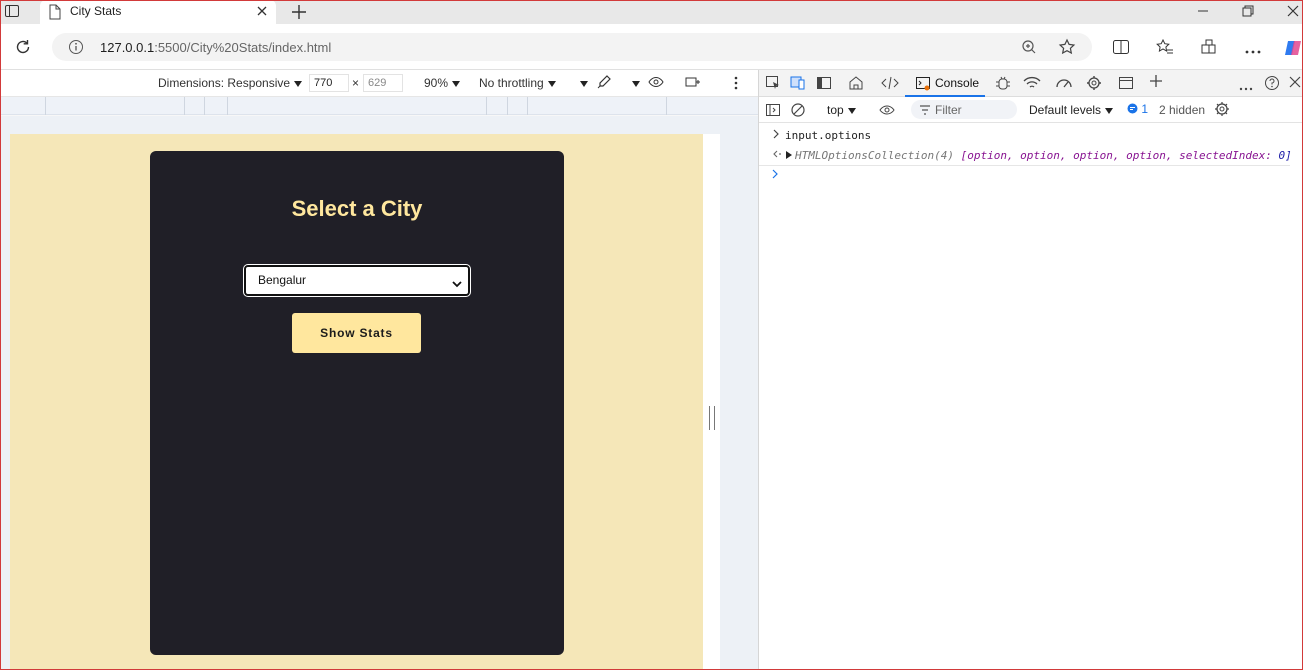 This screenshot has width=1303, height=670. I want to click on clear-console-icon, so click(798, 111).